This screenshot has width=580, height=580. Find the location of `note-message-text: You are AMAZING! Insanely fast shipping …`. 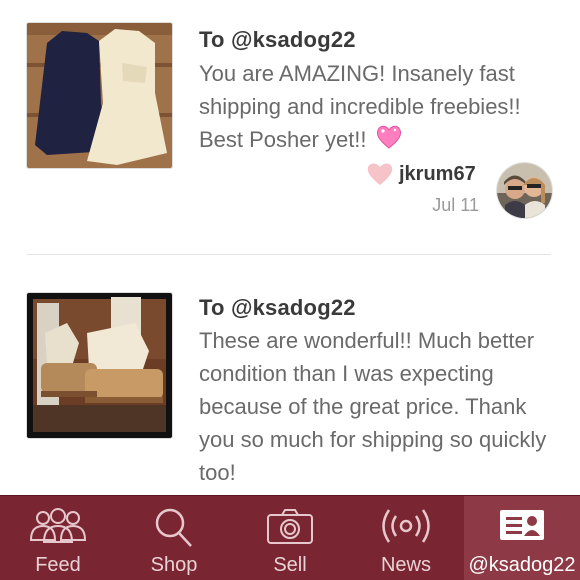

note-message-text: You are AMAZING! Insanely fast shipping … is located at coordinates (360, 106).